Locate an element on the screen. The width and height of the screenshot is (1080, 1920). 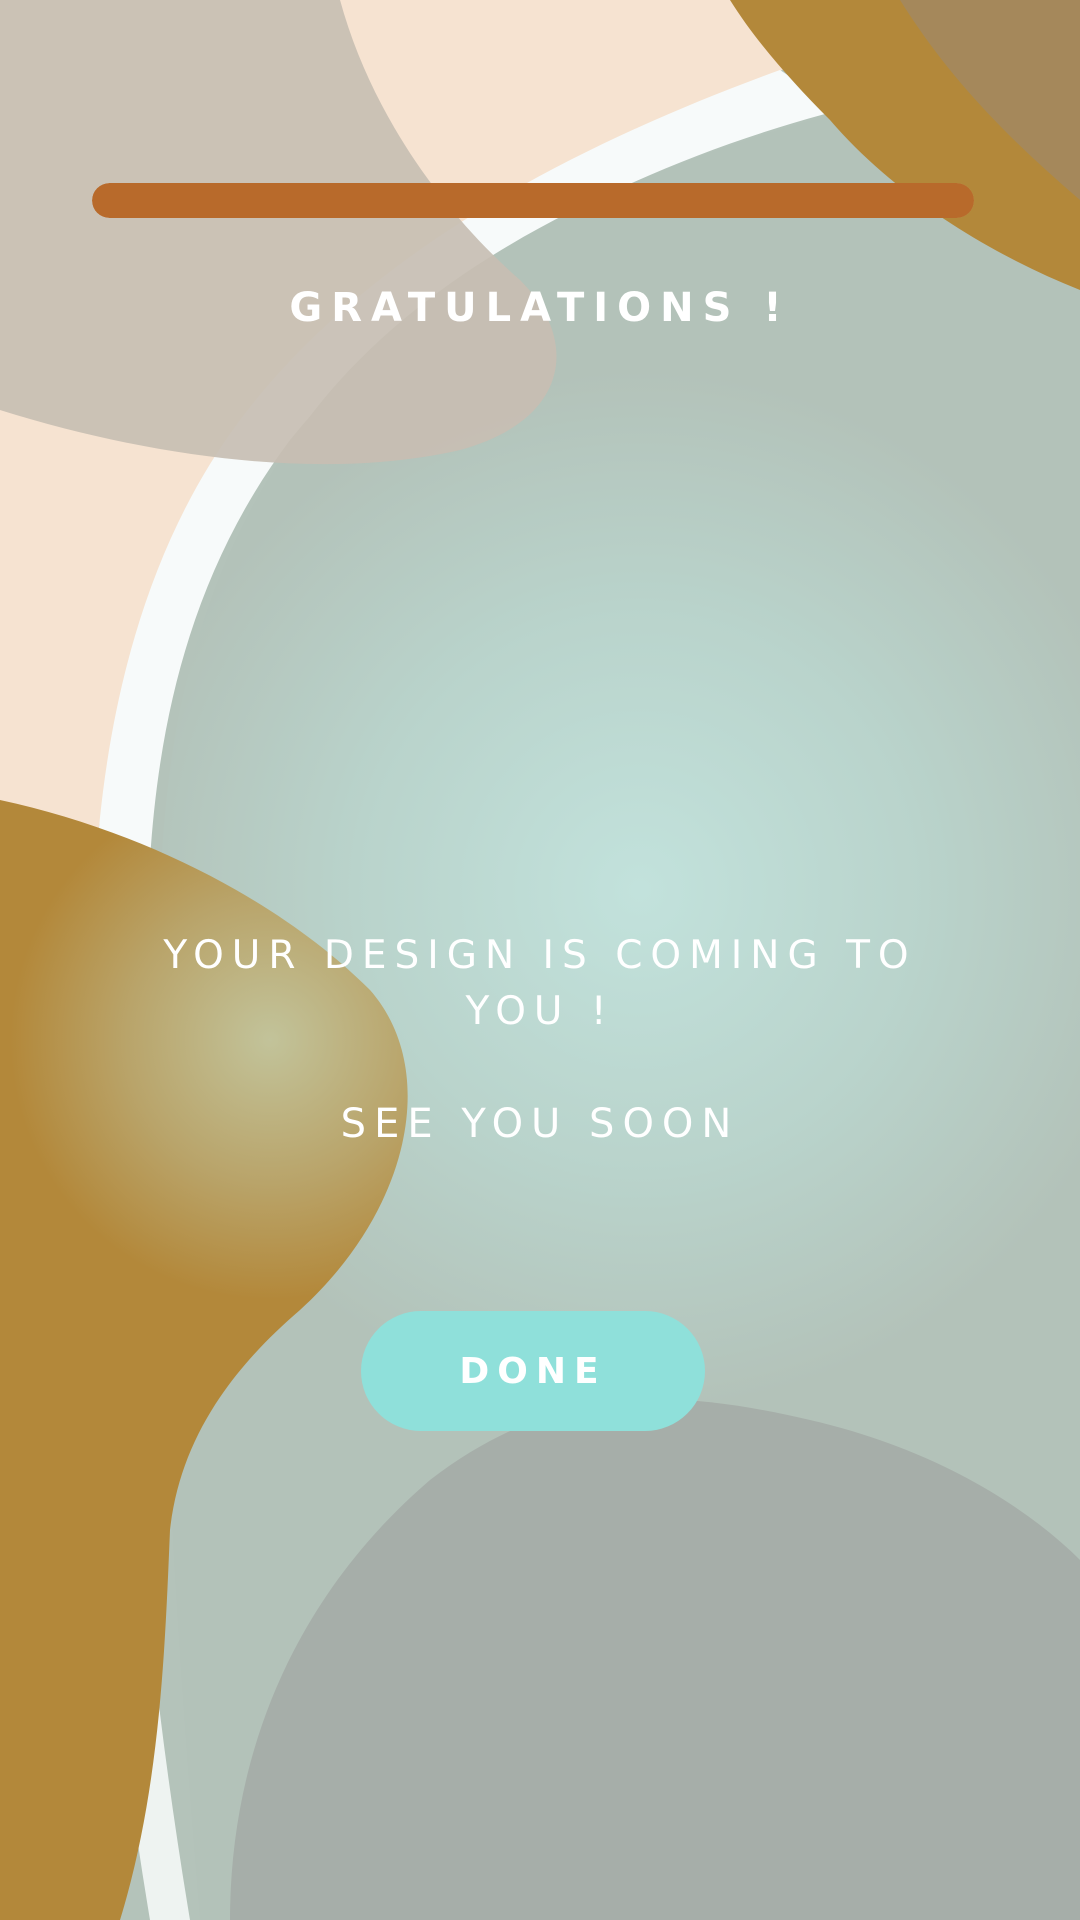
signoff-text: SEE YOU SOON is located at coordinates (540, 1124).